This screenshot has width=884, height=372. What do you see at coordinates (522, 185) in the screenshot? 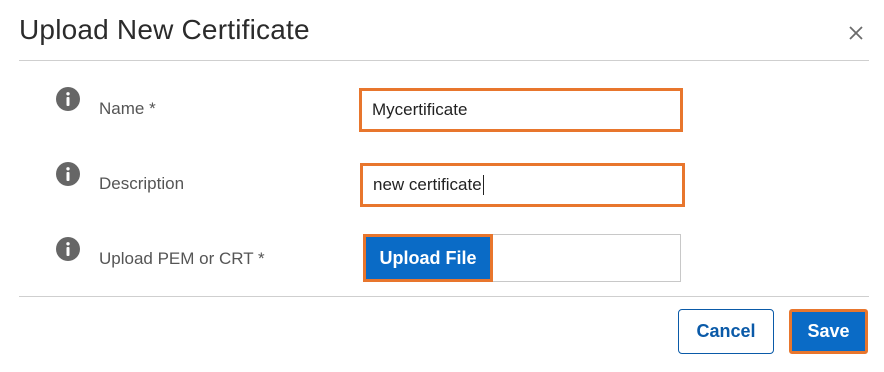
I see `description-input: new certificate` at bounding box center [522, 185].